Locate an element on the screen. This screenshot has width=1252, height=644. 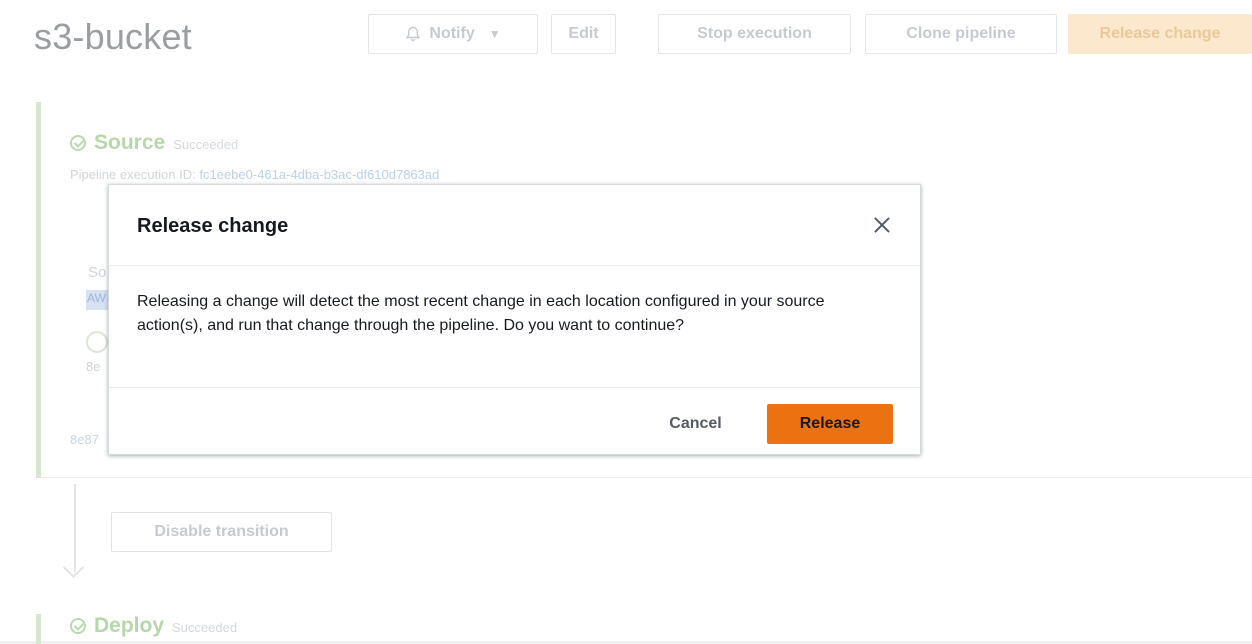
source-stage-header: Source Succeeded is located at coordinates (154, 143).